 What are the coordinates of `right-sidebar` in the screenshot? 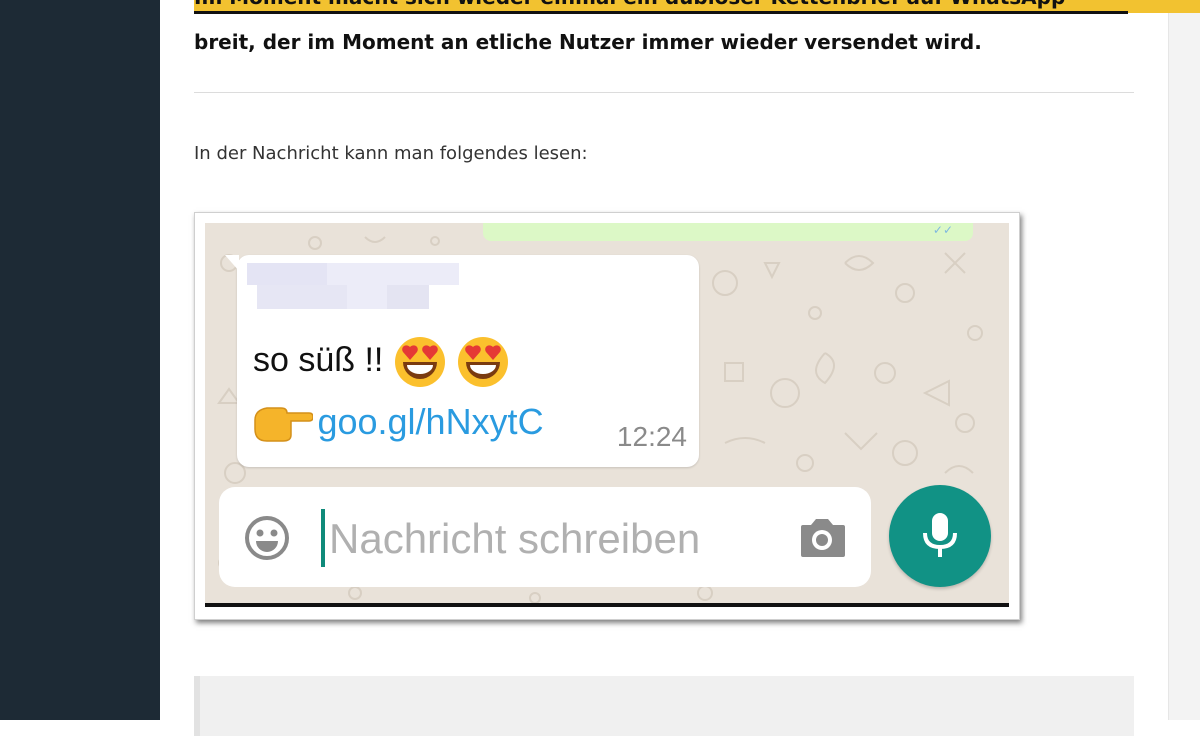 It's located at (1184, 360).